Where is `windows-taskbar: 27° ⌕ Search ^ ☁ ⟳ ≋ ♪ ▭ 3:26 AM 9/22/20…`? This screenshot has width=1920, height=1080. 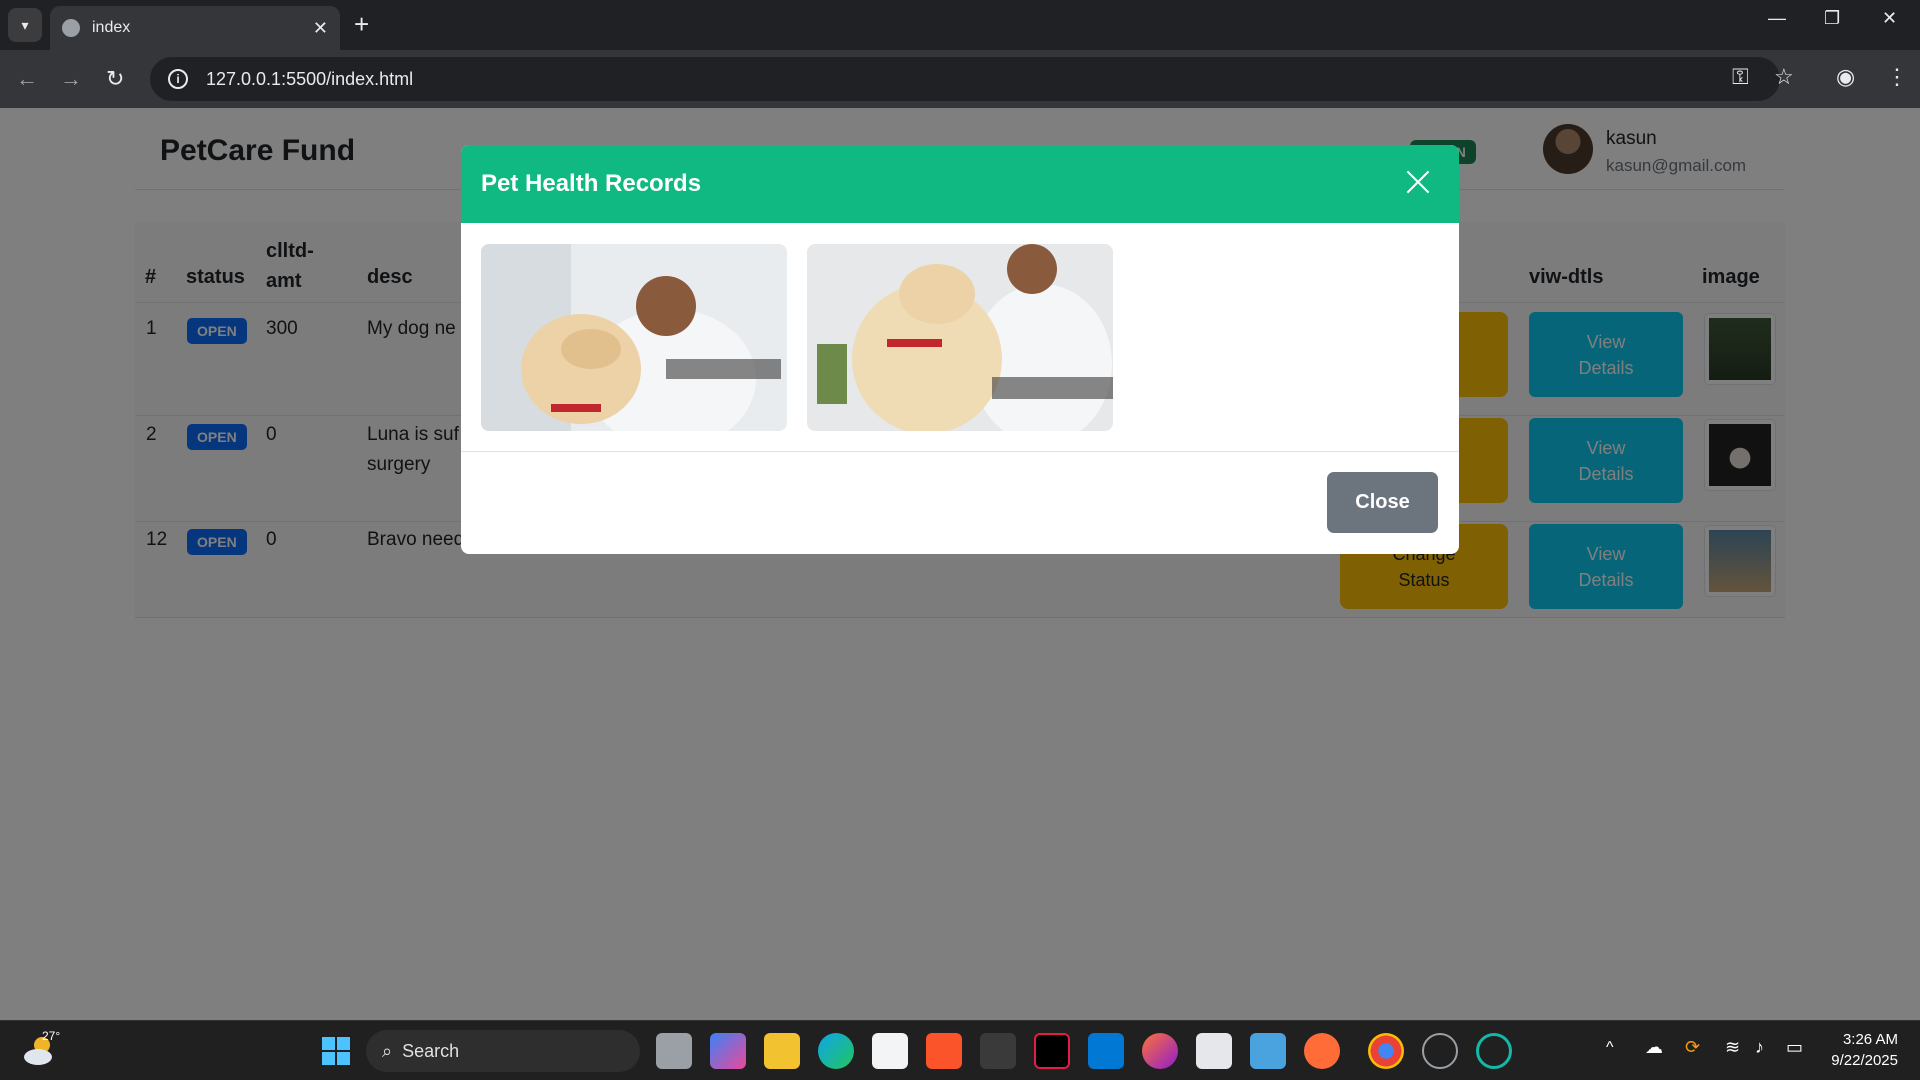 windows-taskbar: 27° ⌕ Search ^ ☁ ⟳ ≋ ♪ ▭ 3:26 AM 9/22/20… is located at coordinates (960, 1050).